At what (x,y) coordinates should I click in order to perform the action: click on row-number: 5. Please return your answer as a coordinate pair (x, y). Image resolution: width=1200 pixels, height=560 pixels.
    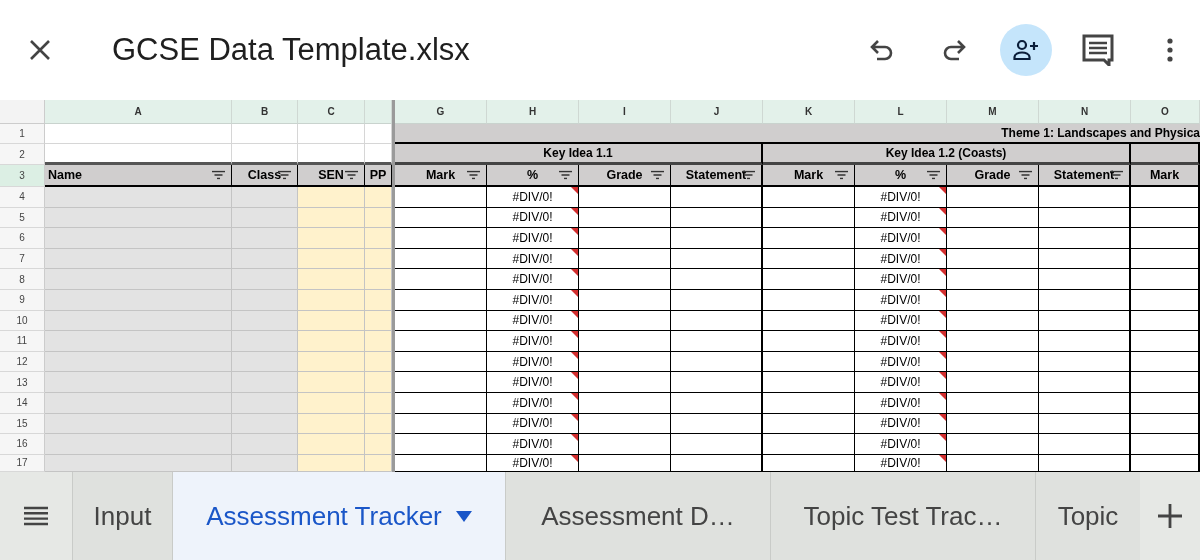
    Looking at the image, I should click on (22, 218).